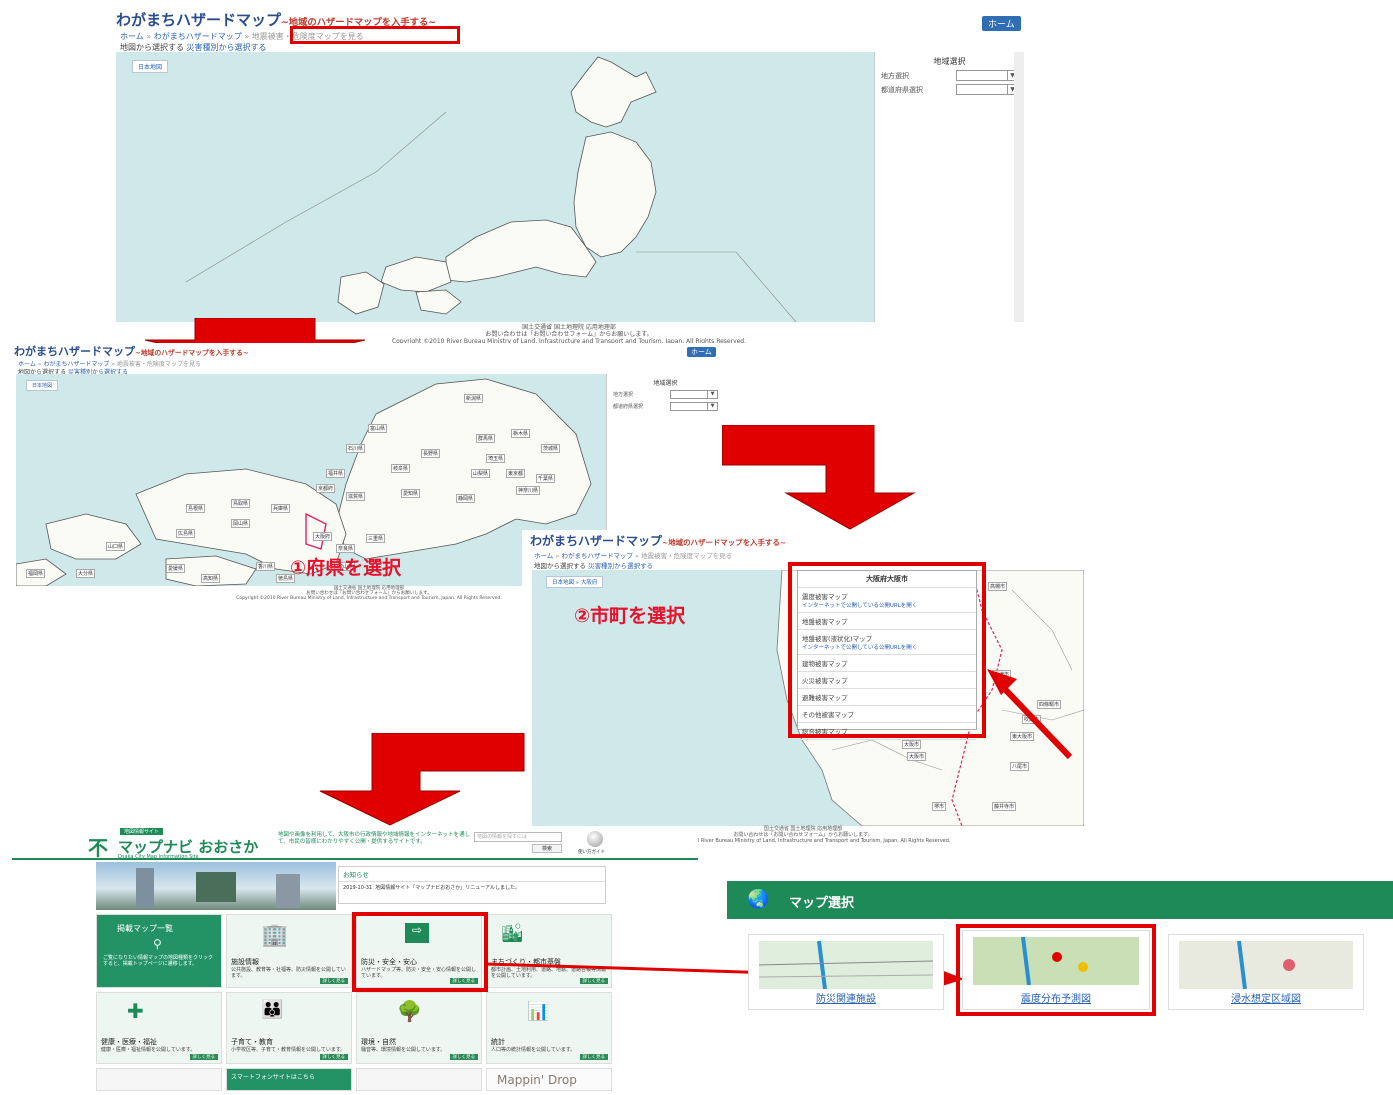 The width and height of the screenshot is (1393, 1095). I want to click on highlight-earthquake-map-crumb, so click(375, 35).